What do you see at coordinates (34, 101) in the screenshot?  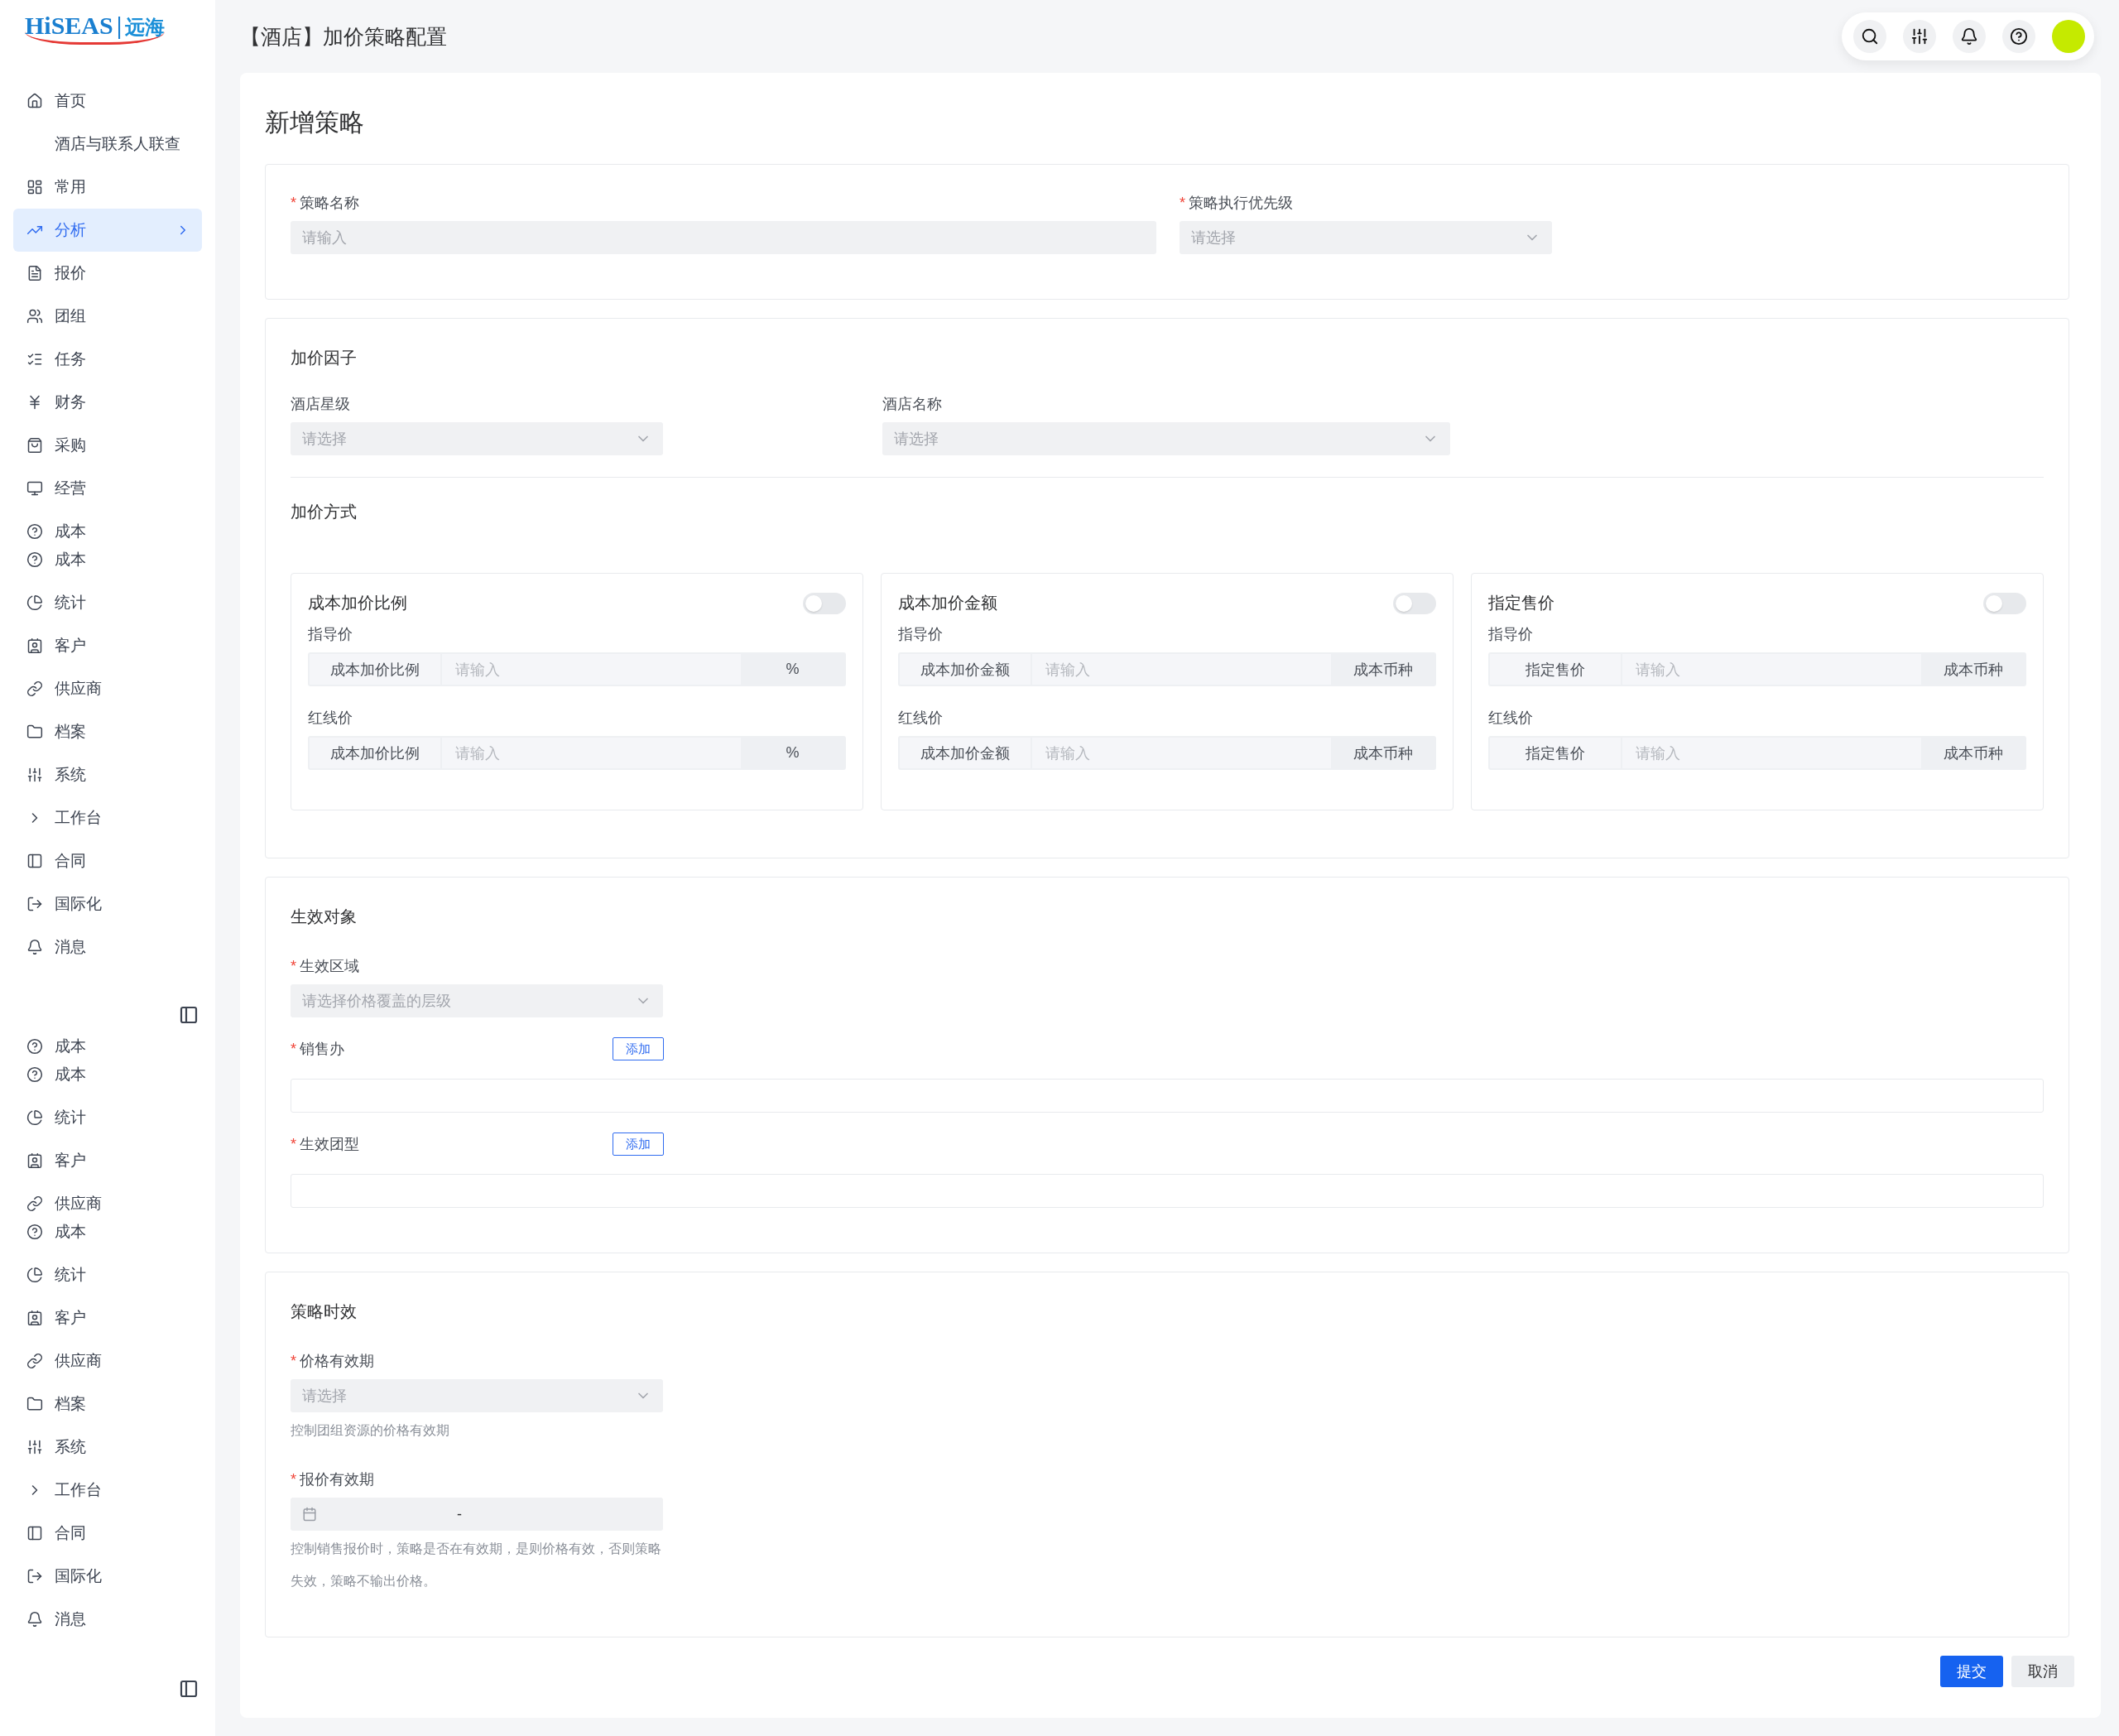 I see `home-icon` at bounding box center [34, 101].